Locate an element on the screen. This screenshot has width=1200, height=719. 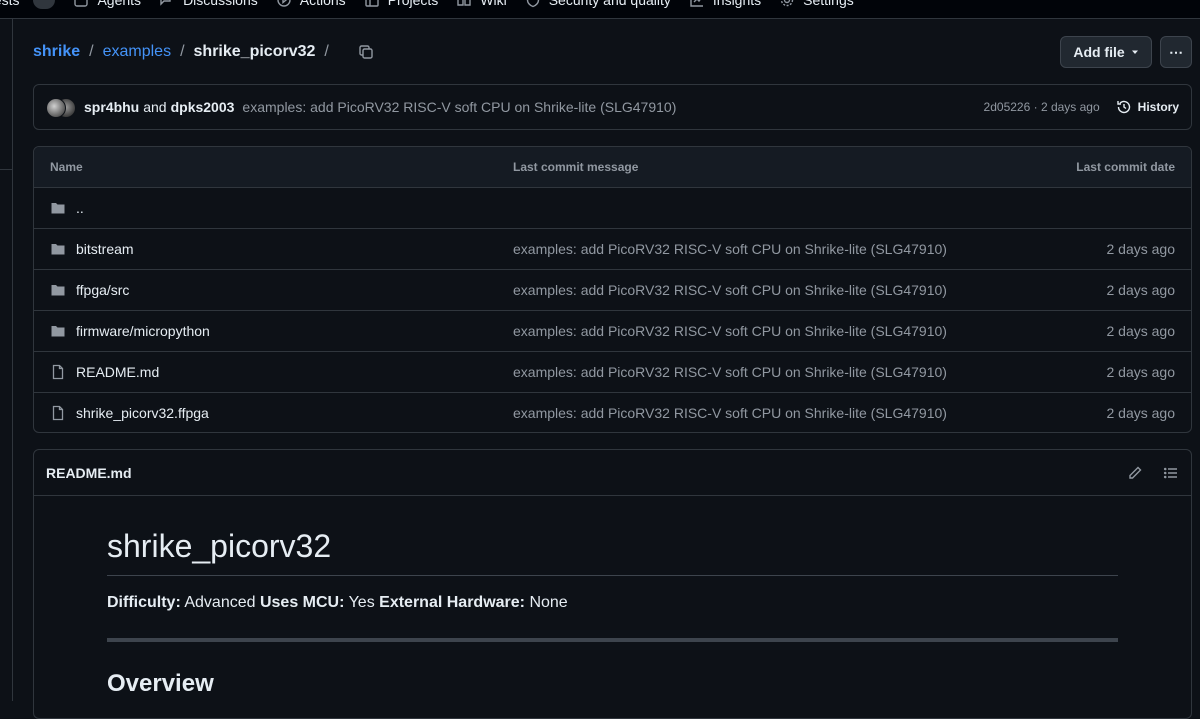
copy-path-button is located at coordinates (366, 52).